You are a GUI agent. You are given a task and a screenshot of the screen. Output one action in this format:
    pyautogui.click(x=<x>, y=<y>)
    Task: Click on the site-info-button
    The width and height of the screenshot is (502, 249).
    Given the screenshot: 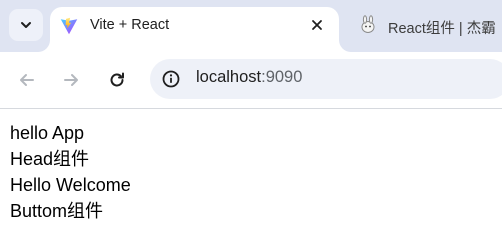 What is the action you would take?
    pyautogui.click(x=171, y=79)
    